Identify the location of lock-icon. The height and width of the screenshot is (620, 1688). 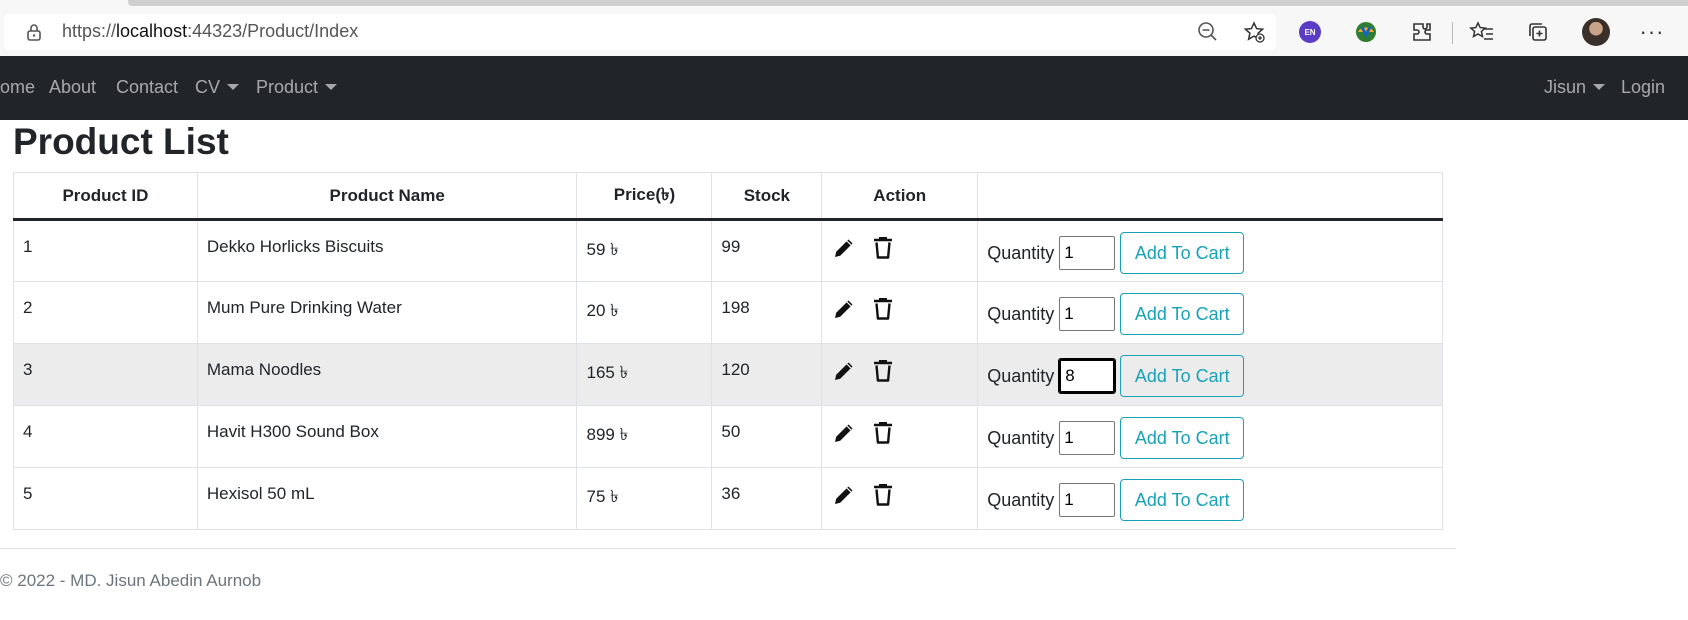
(34, 32).